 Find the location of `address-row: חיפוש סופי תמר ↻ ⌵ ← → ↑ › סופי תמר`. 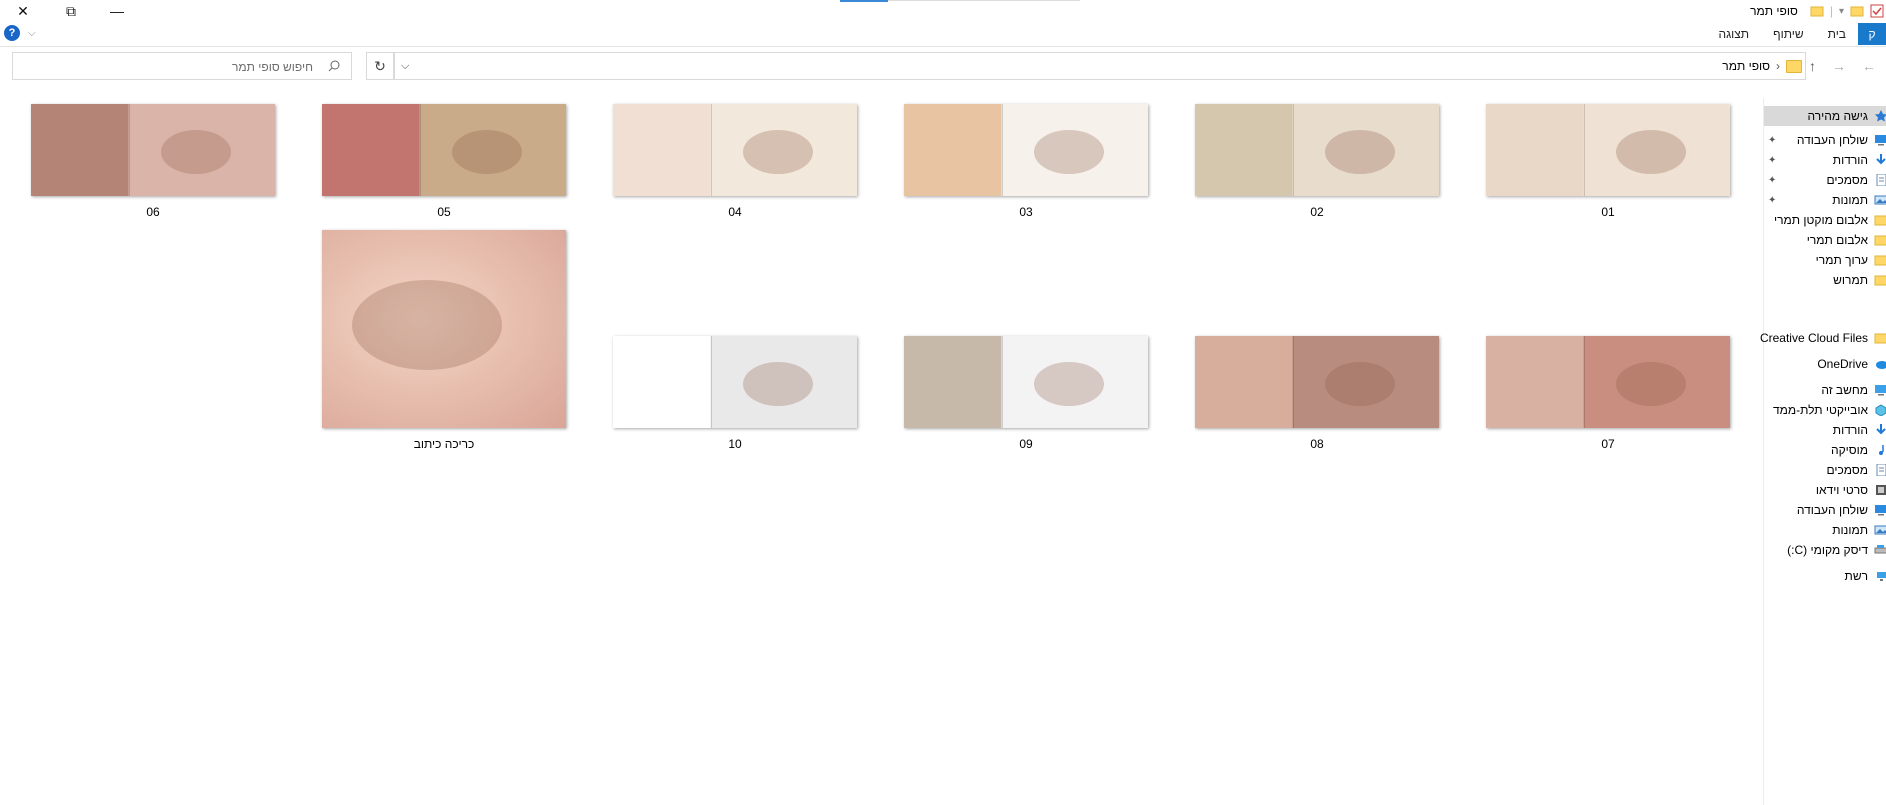

address-row: חיפוש סופי תמר ↻ ⌵ ← → ↑ › סופי תמר is located at coordinates (943, 67).